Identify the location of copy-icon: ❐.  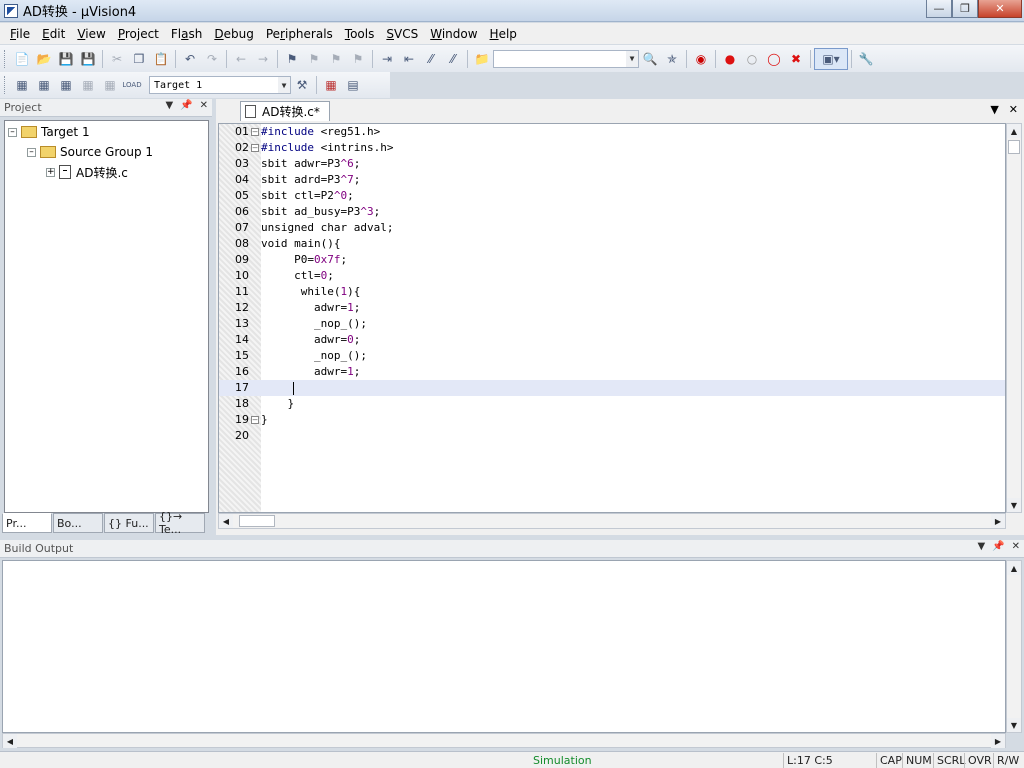
(139, 59).